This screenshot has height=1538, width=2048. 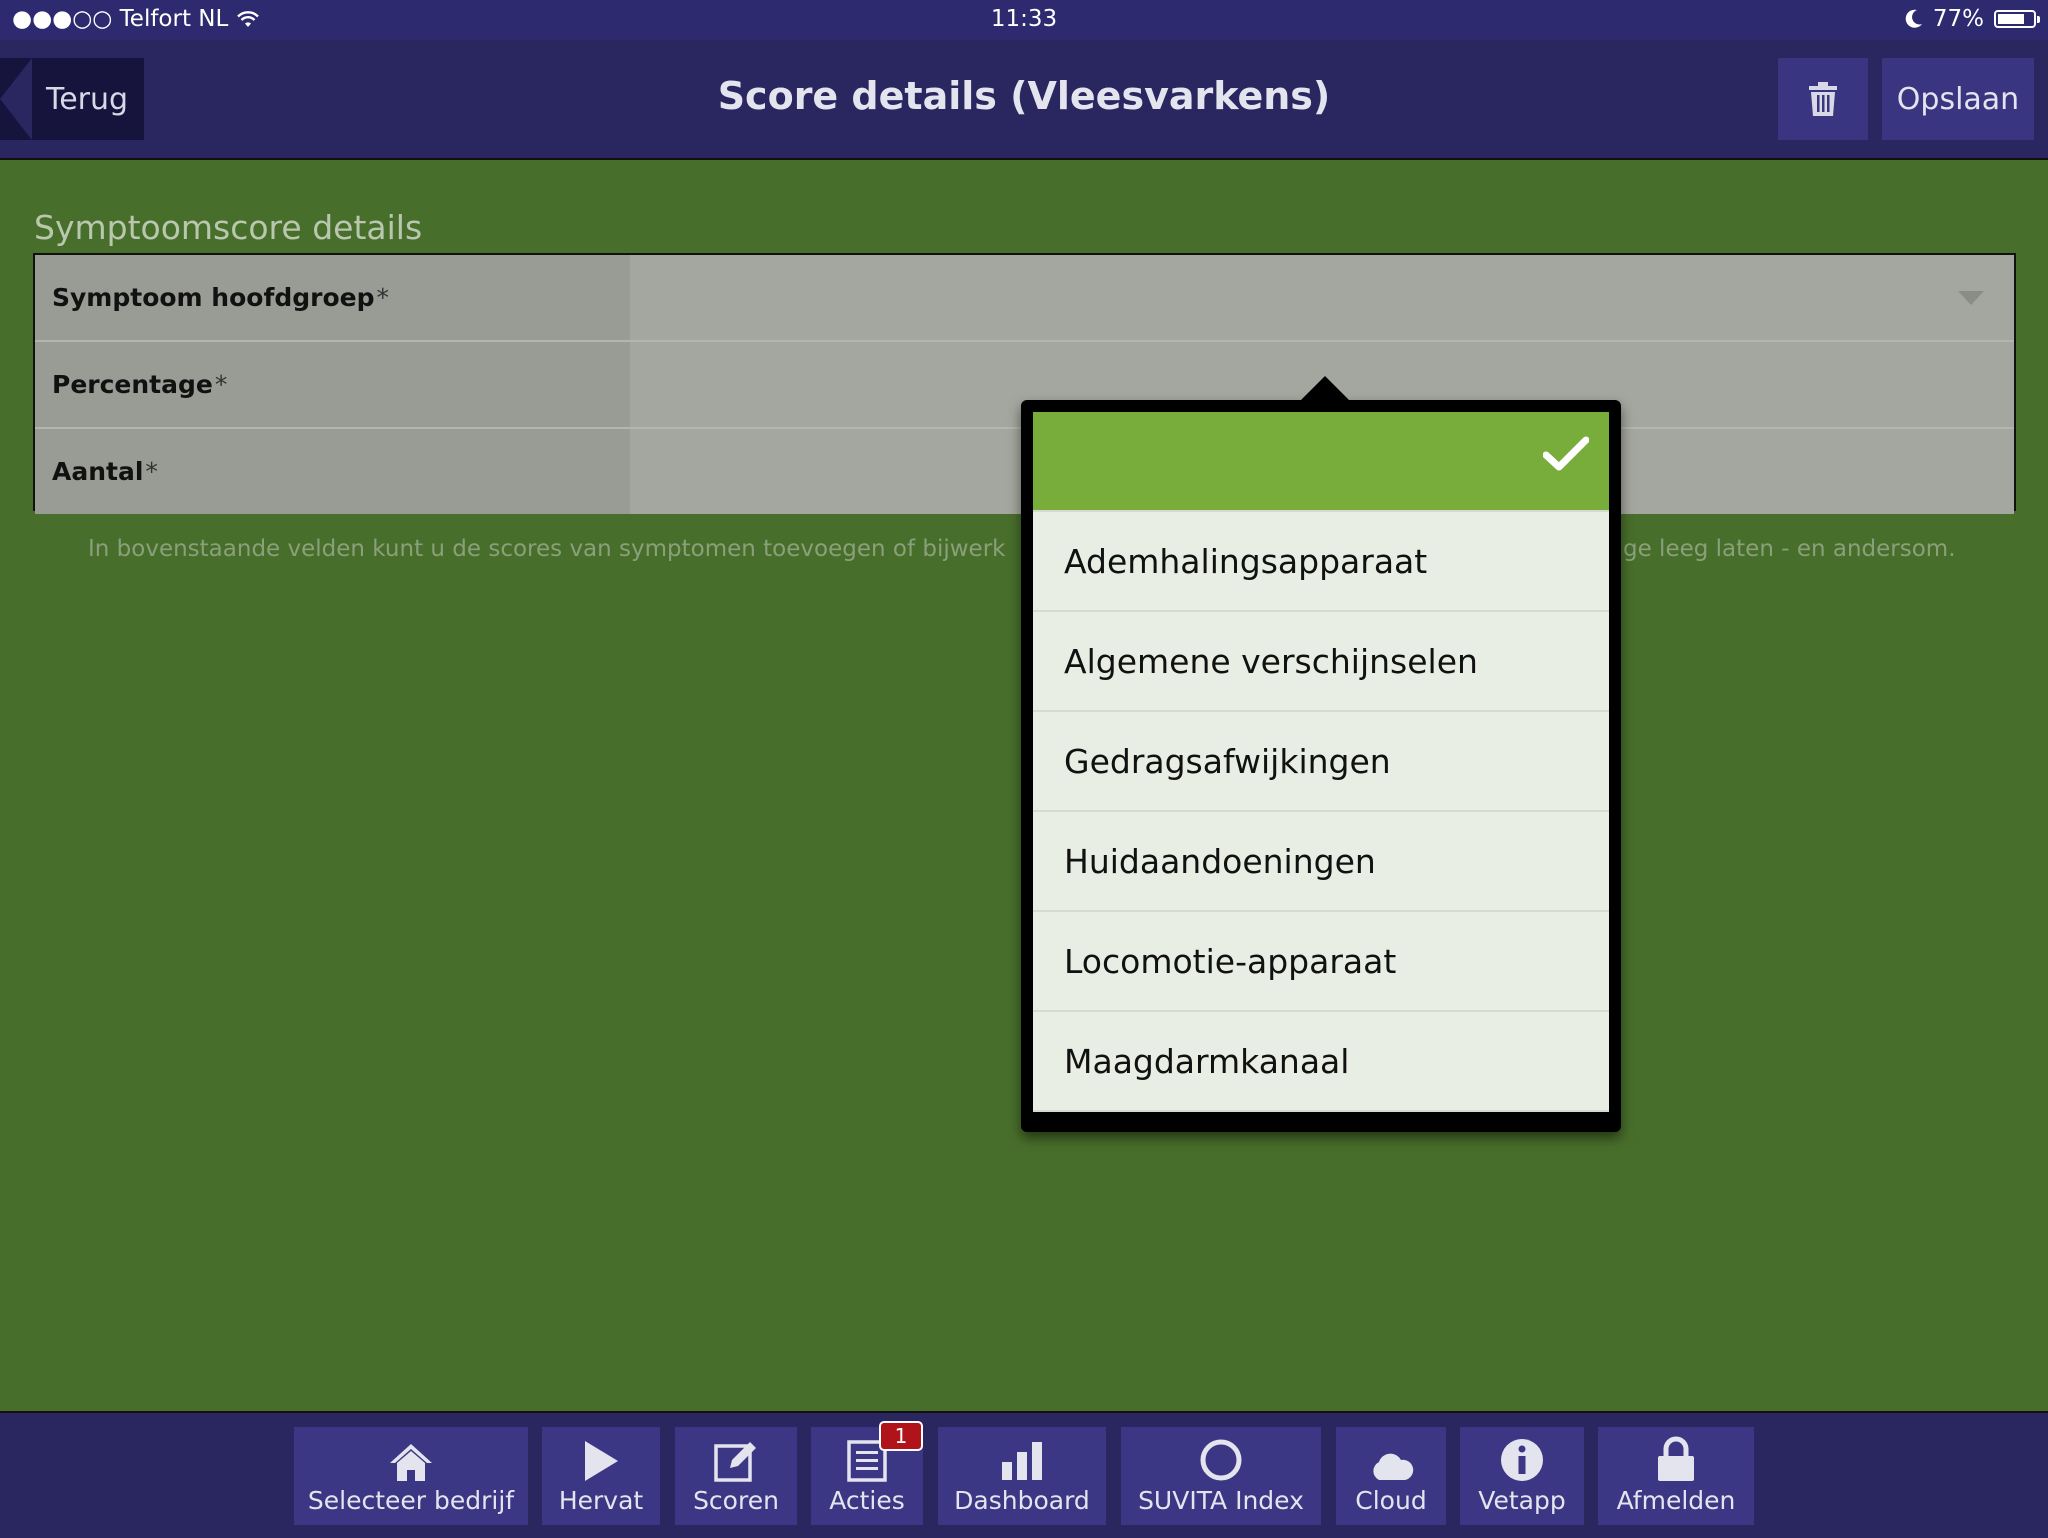 I want to click on tab-suvita-index: SUVITA Index, so click(x=1221, y=1476).